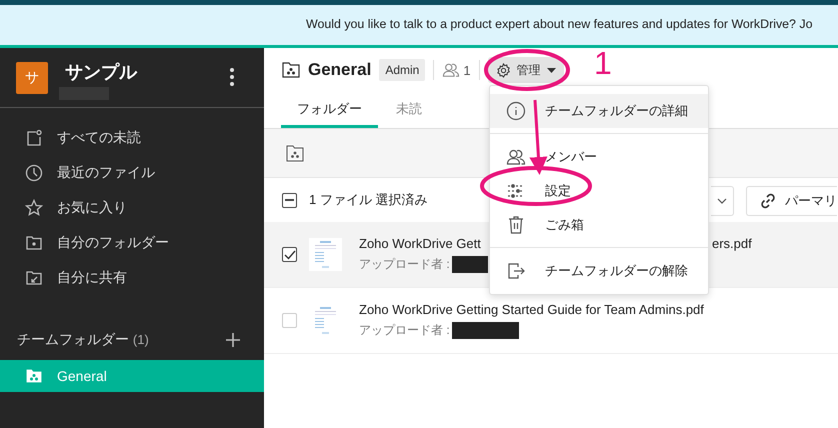 This screenshot has height=428, width=838. I want to click on role-label: Admin, so click(402, 70).